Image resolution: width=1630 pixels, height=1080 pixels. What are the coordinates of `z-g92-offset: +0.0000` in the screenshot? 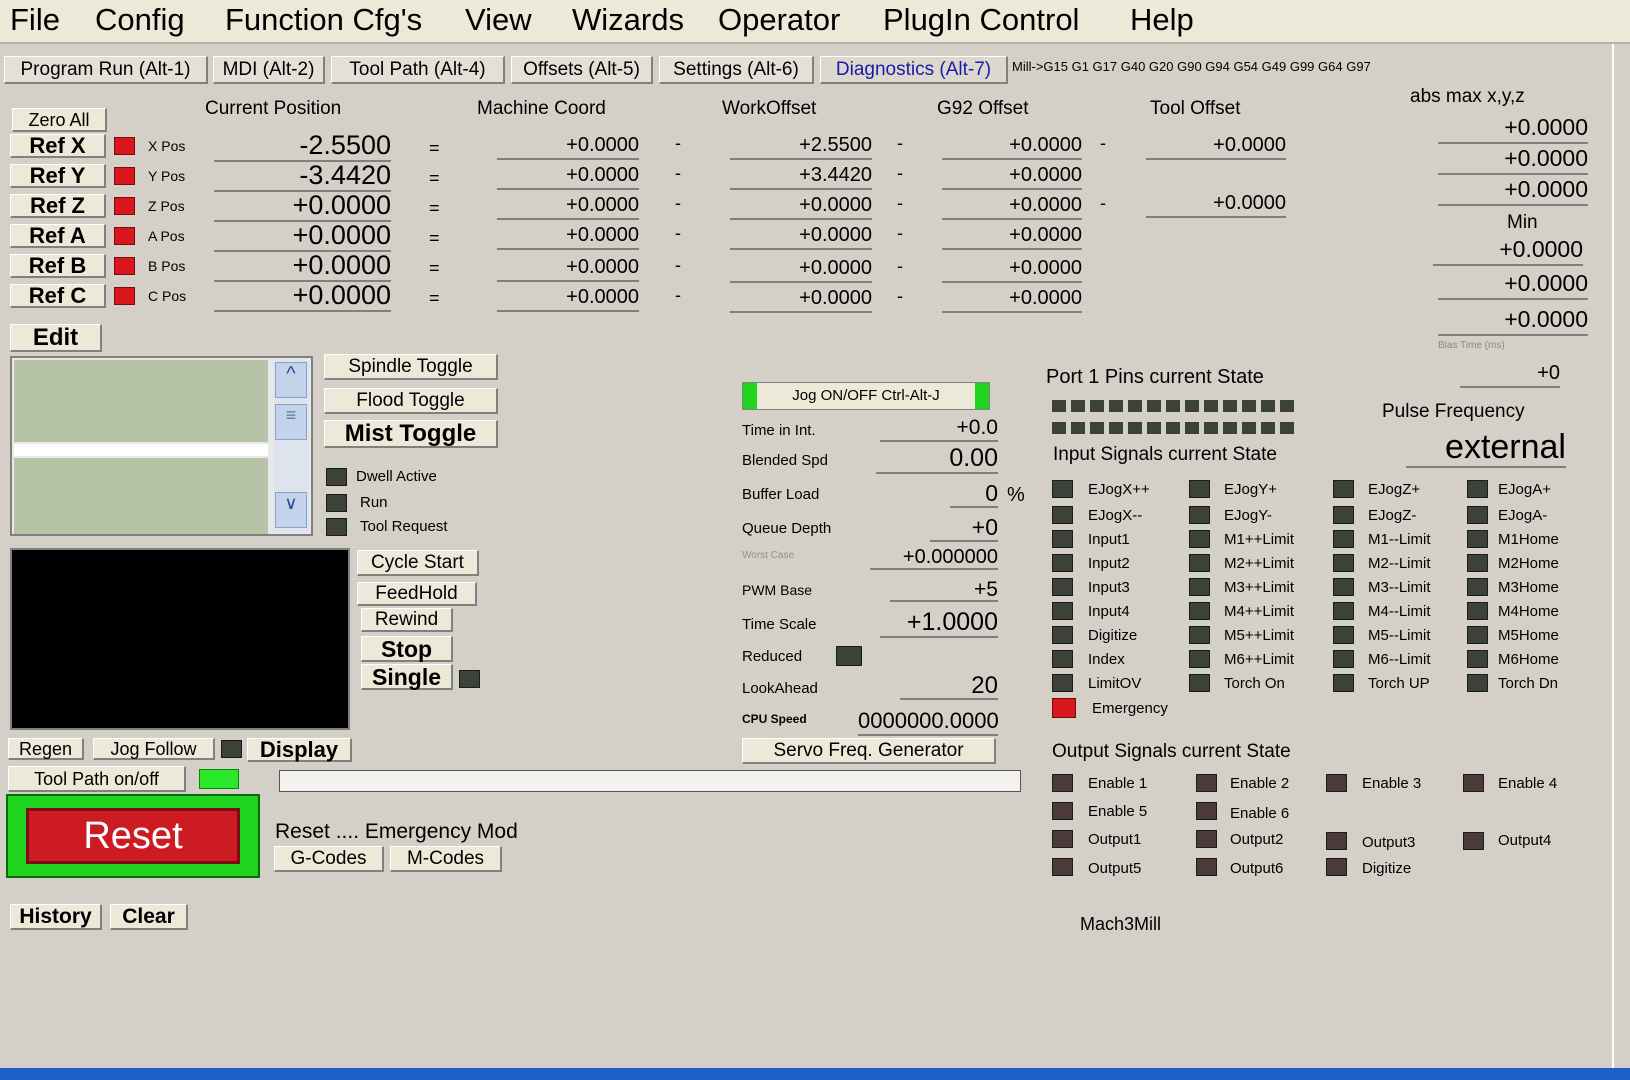 It's located at (1012, 207).